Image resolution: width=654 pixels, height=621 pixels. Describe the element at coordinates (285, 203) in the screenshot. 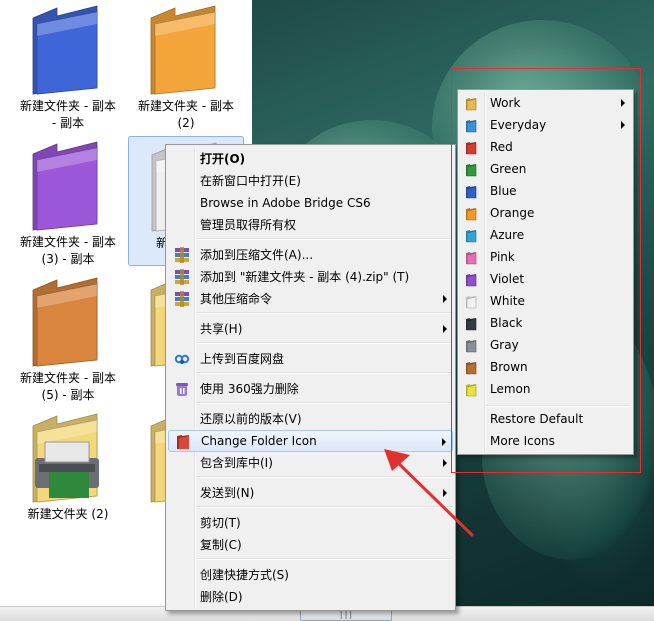

I see `menu-item-label: Browse in Adobe Bridge CS6` at that location.